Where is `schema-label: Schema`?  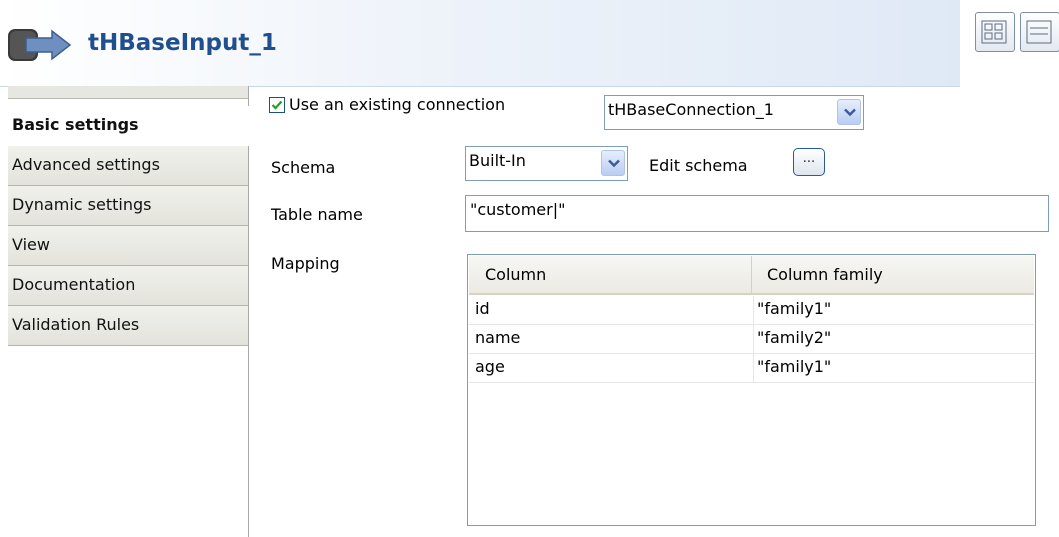 schema-label: Schema is located at coordinates (303, 167).